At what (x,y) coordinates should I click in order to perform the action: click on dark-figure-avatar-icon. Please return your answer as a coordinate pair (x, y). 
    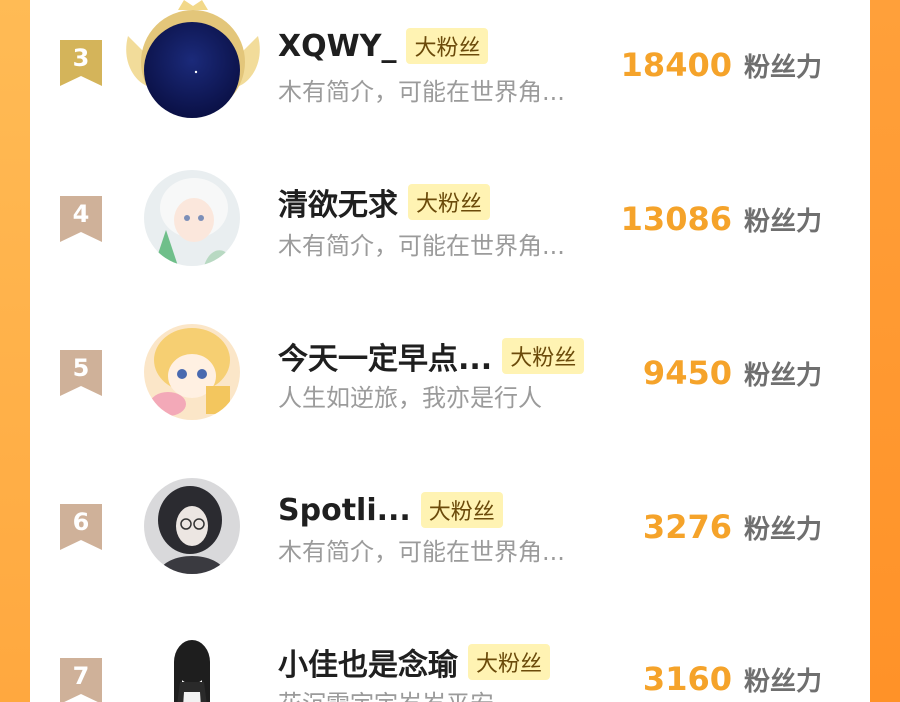
    Looking at the image, I should click on (192, 667).